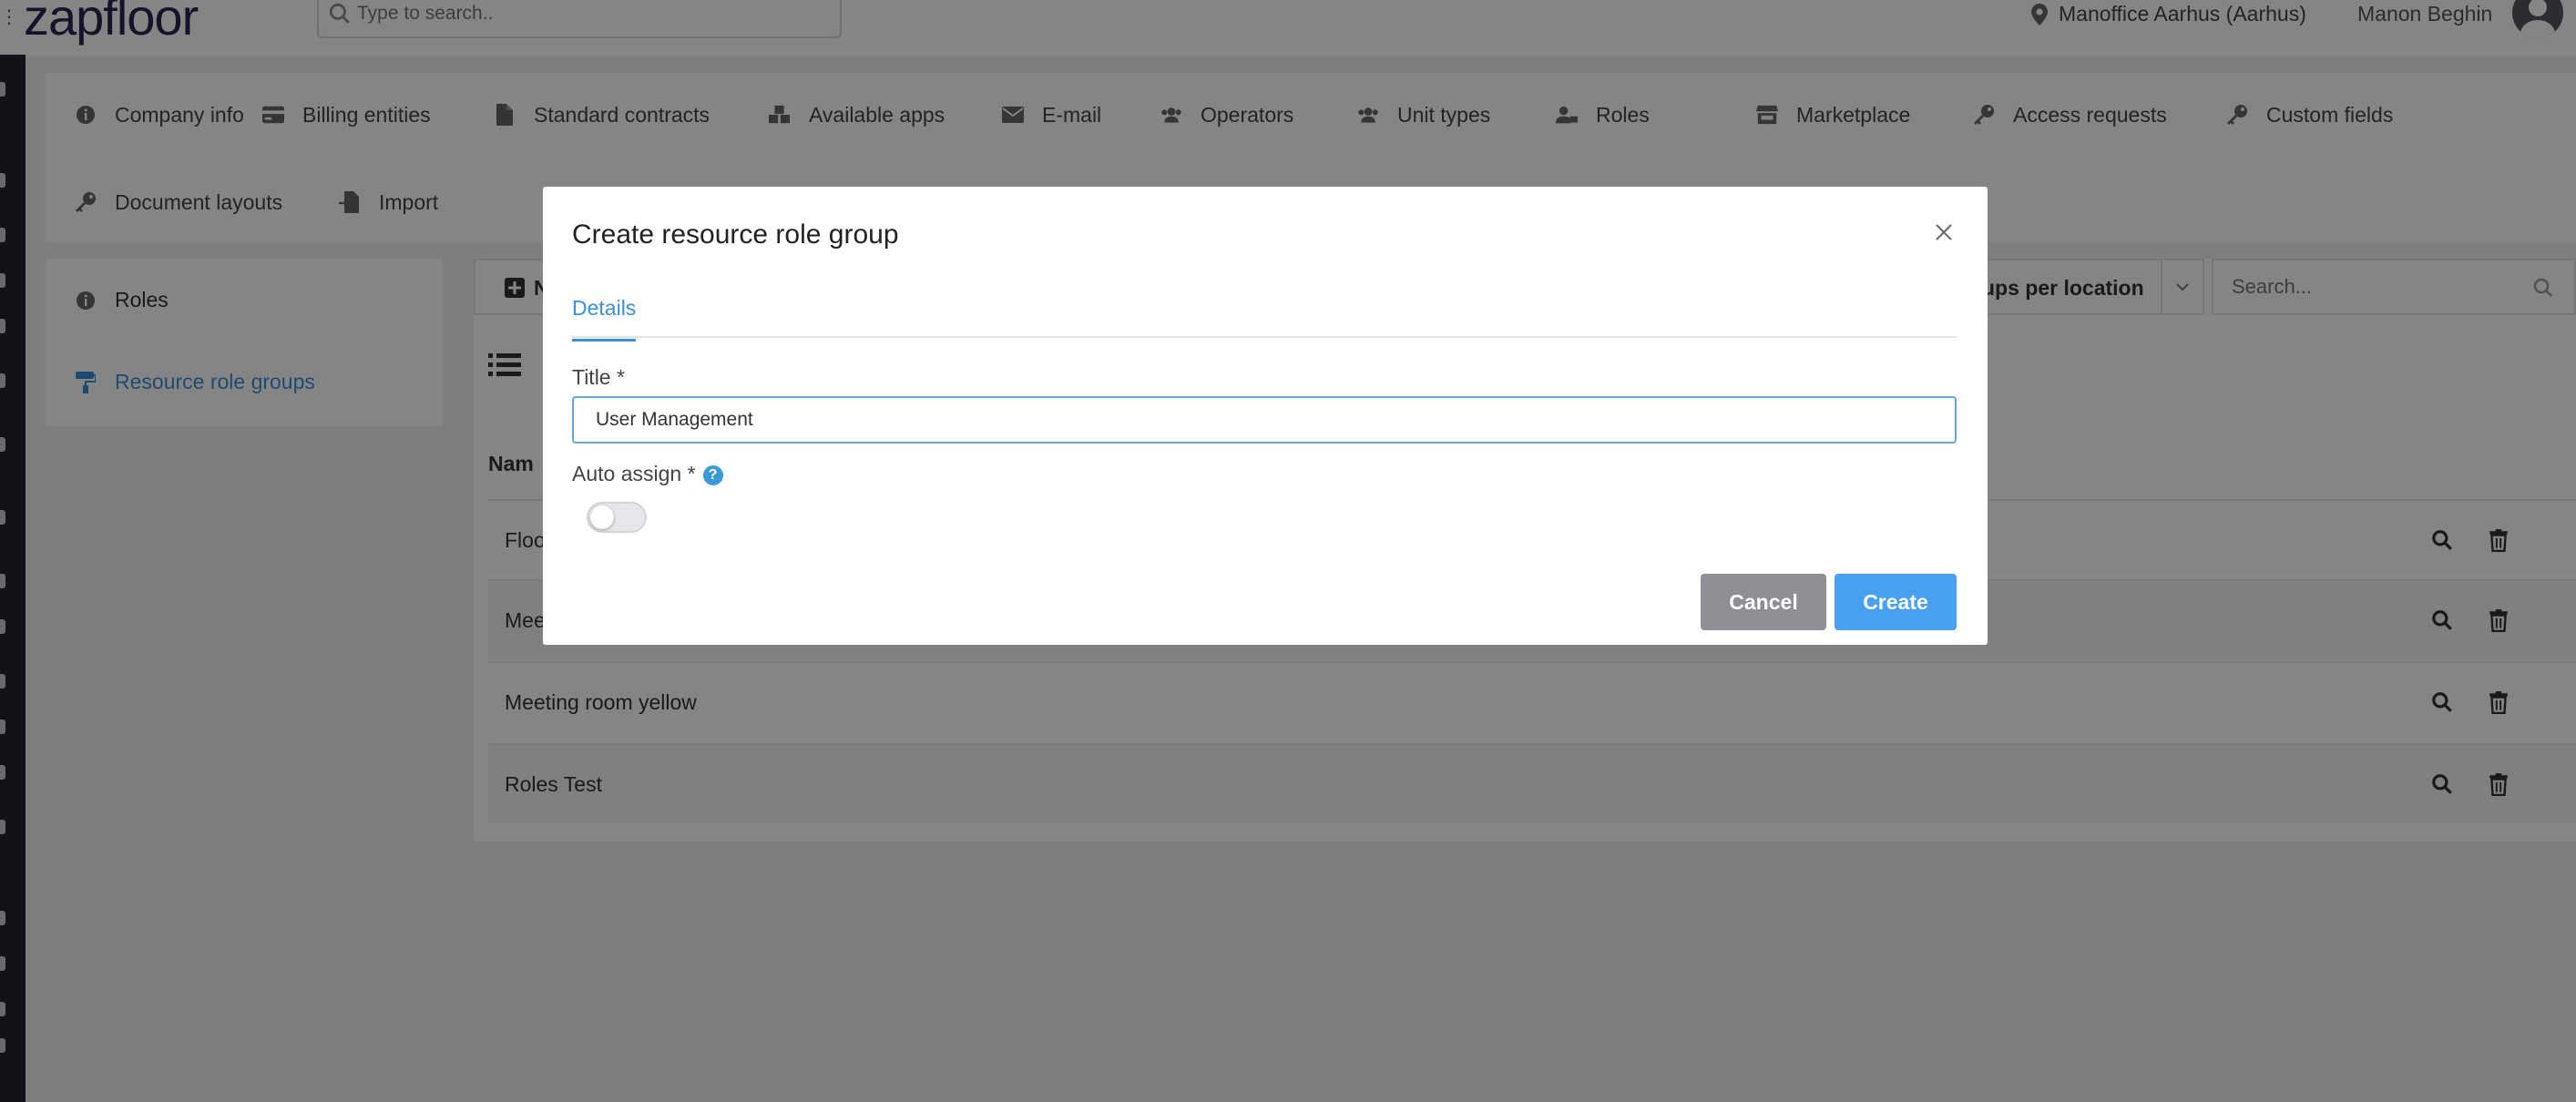 The height and width of the screenshot is (1102, 2576). What do you see at coordinates (617, 517) in the screenshot?
I see `auto-assign-toggle` at bounding box center [617, 517].